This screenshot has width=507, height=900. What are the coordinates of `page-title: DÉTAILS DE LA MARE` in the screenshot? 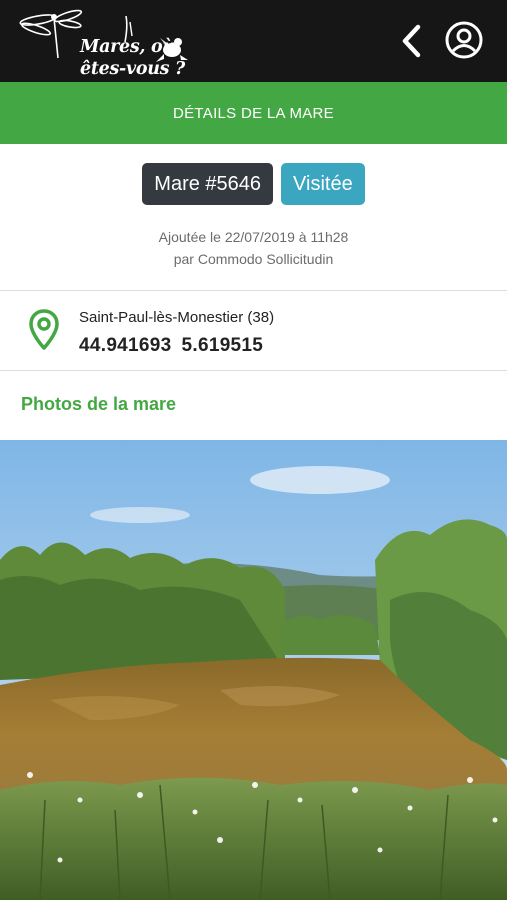 It's located at (253, 113).